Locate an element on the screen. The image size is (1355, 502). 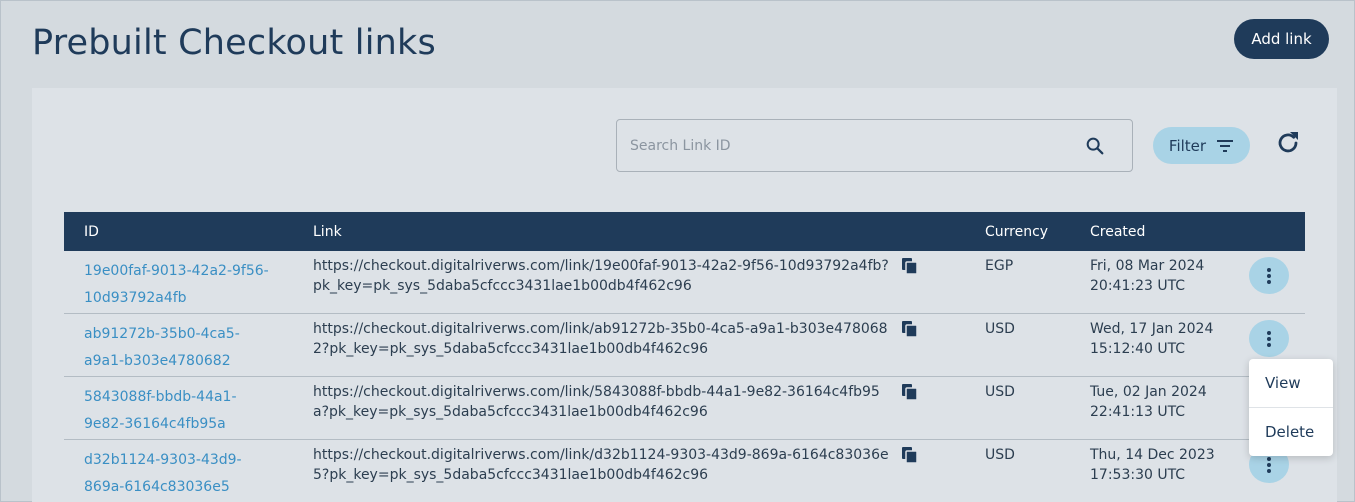
link-id-part: 19e00faf-9013-42a2-9f56- is located at coordinates (176, 271).